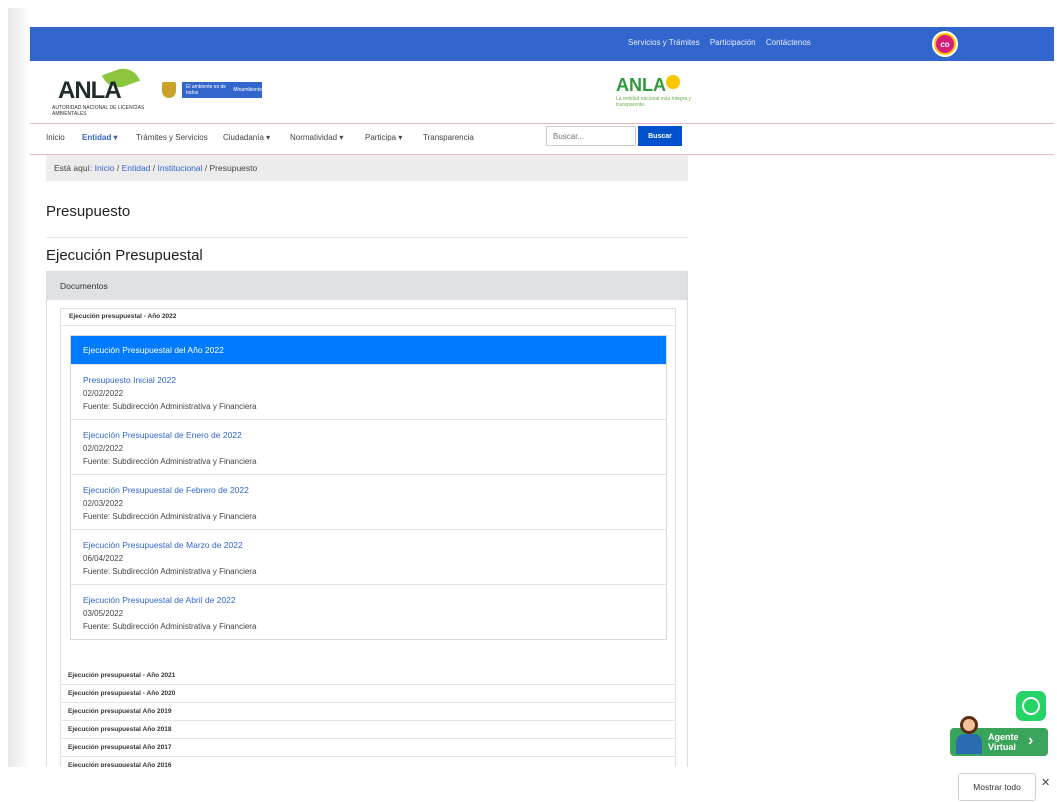 The height and width of the screenshot is (802, 1057). Describe the element at coordinates (660, 136) in the screenshot. I see `search-button: Buscar` at that location.